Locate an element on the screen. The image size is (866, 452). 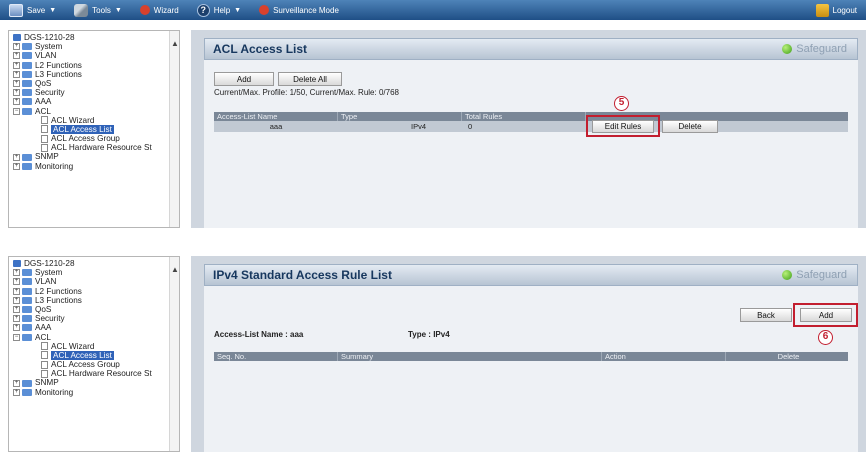
save-menu: Save ▼ is located at coordinates (32, 10).